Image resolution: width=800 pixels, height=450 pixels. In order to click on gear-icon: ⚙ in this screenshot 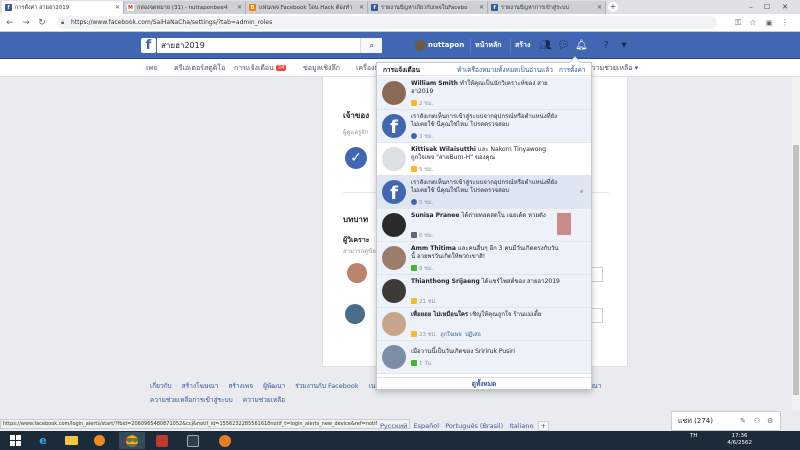, I will do `click(770, 421)`.